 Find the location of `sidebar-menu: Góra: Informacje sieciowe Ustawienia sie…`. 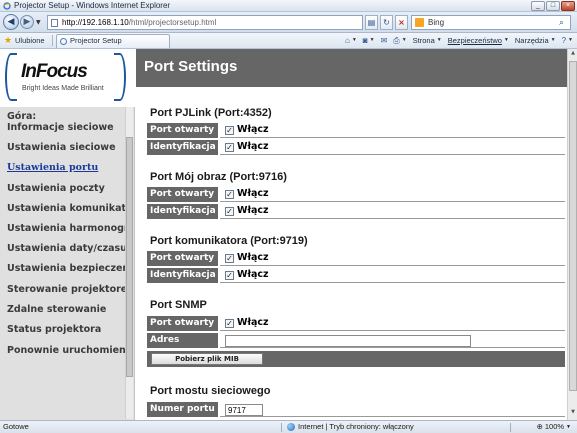

sidebar-menu: Góra: Informacje sieciowe Ustawienia sie… is located at coordinates (67, 233).